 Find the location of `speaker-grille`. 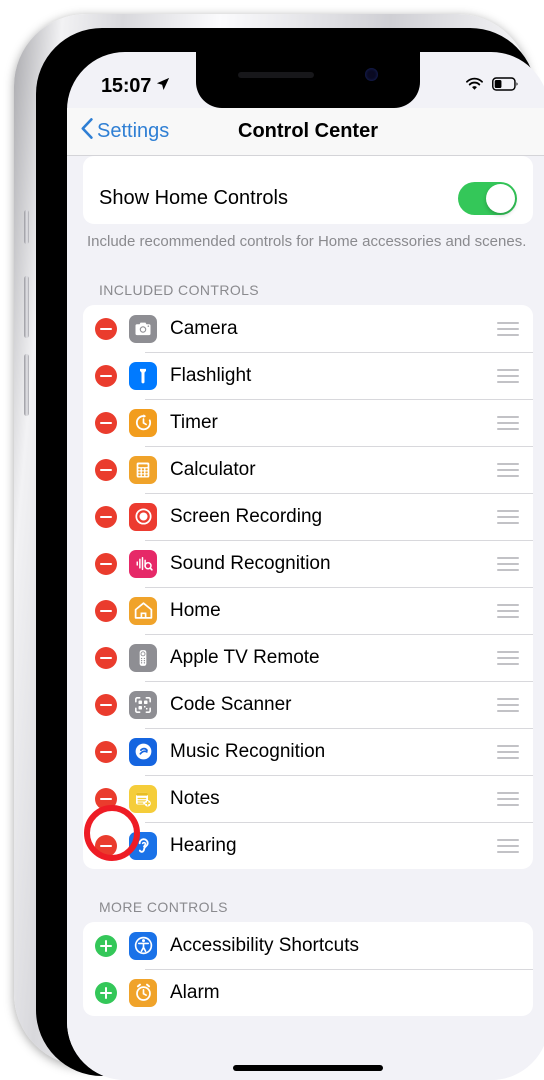

speaker-grille is located at coordinates (276, 75).